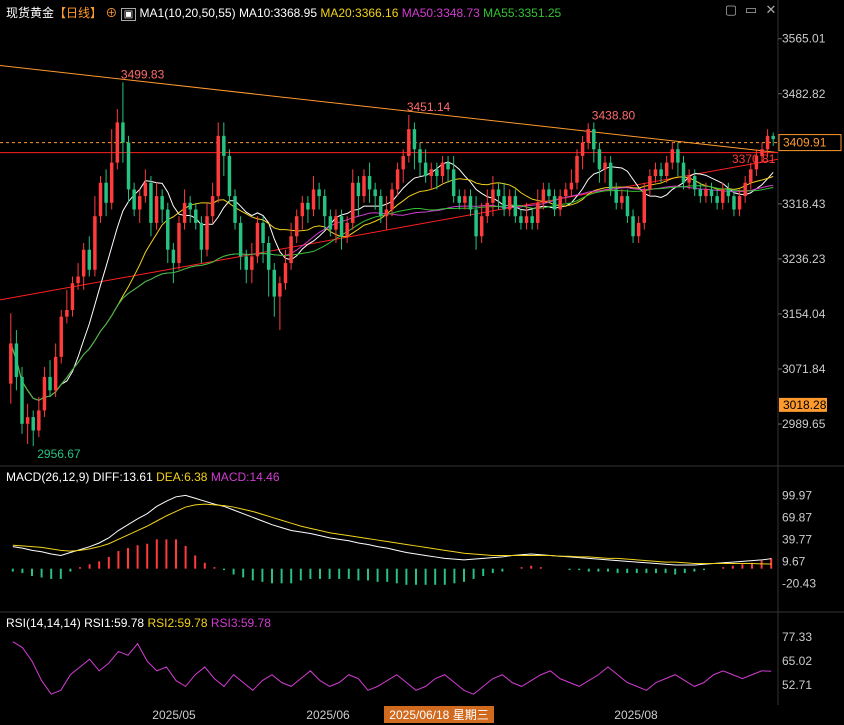 Image resolution: width=844 pixels, height=725 pixels. What do you see at coordinates (440, 13) in the screenshot?
I see `ma50-value: MA50:3348.73` at bounding box center [440, 13].